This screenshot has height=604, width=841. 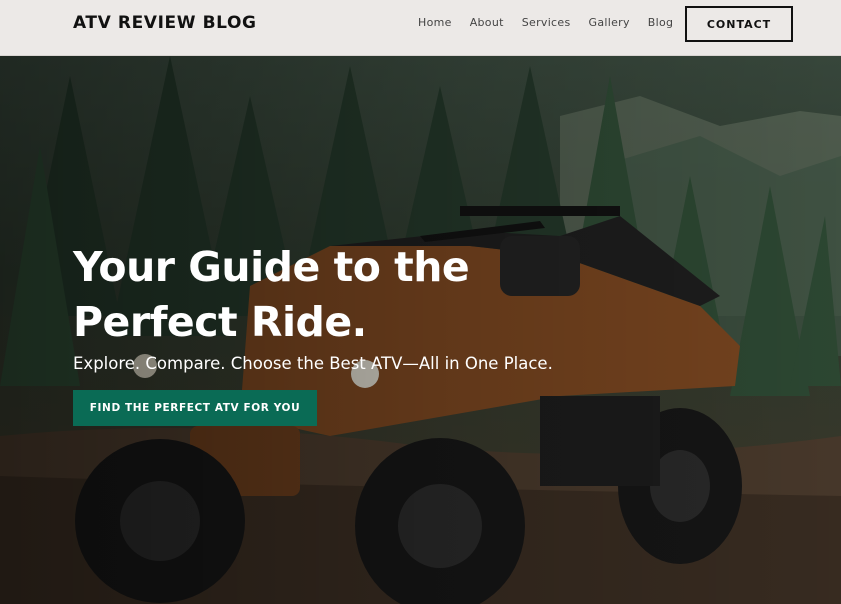 I want to click on hero-headline: Your Guide to the Perfect Ride., so click(x=303, y=295).